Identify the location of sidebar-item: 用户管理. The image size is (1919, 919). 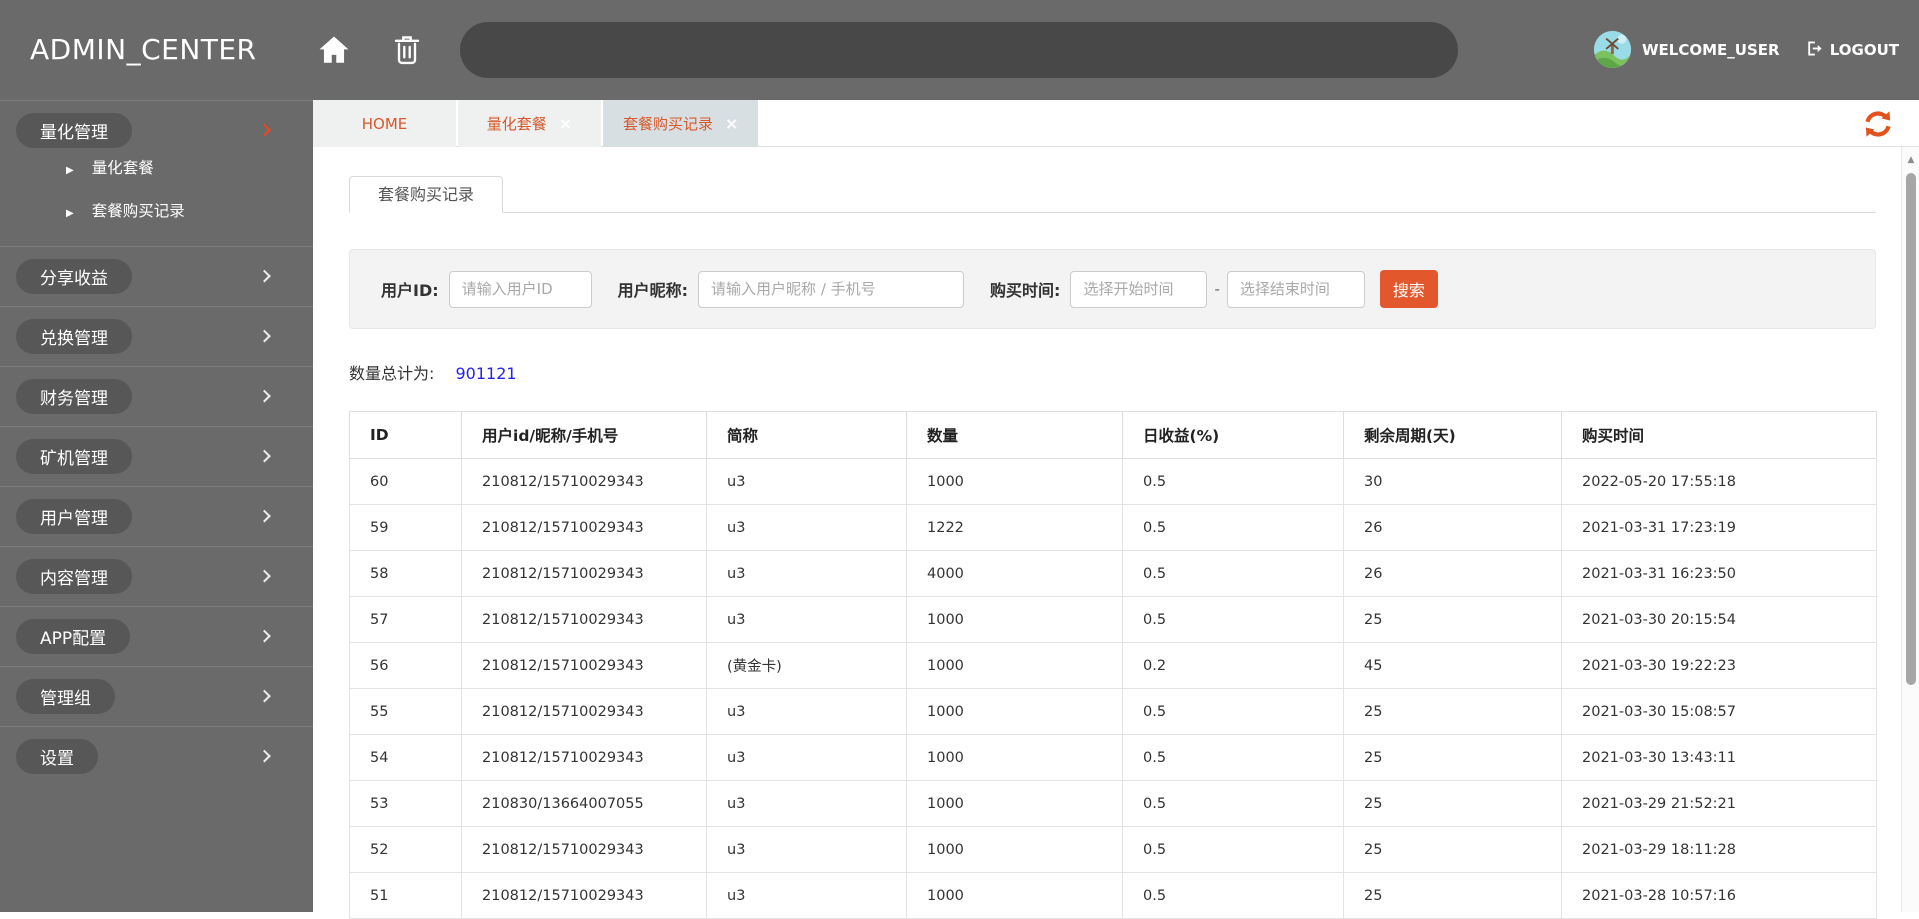
(156, 516).